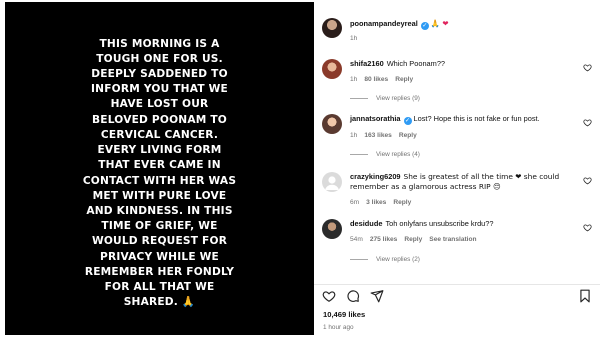 The height and width of the screenshot is (338, 600). Describe the element at coordinates (375, 176) in the screenshot. I see `comment-username: crazyking6209` at that location.